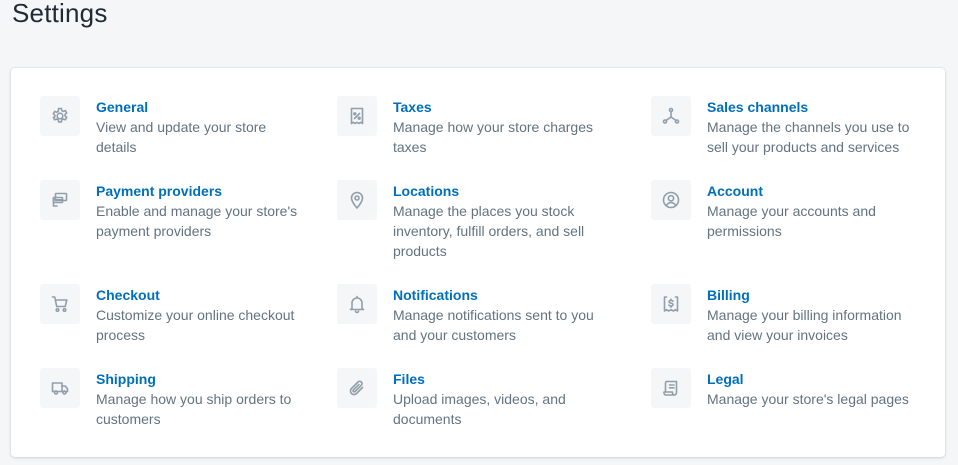  I want to click on settings-item-title: Sales channels, so click(814, 107).